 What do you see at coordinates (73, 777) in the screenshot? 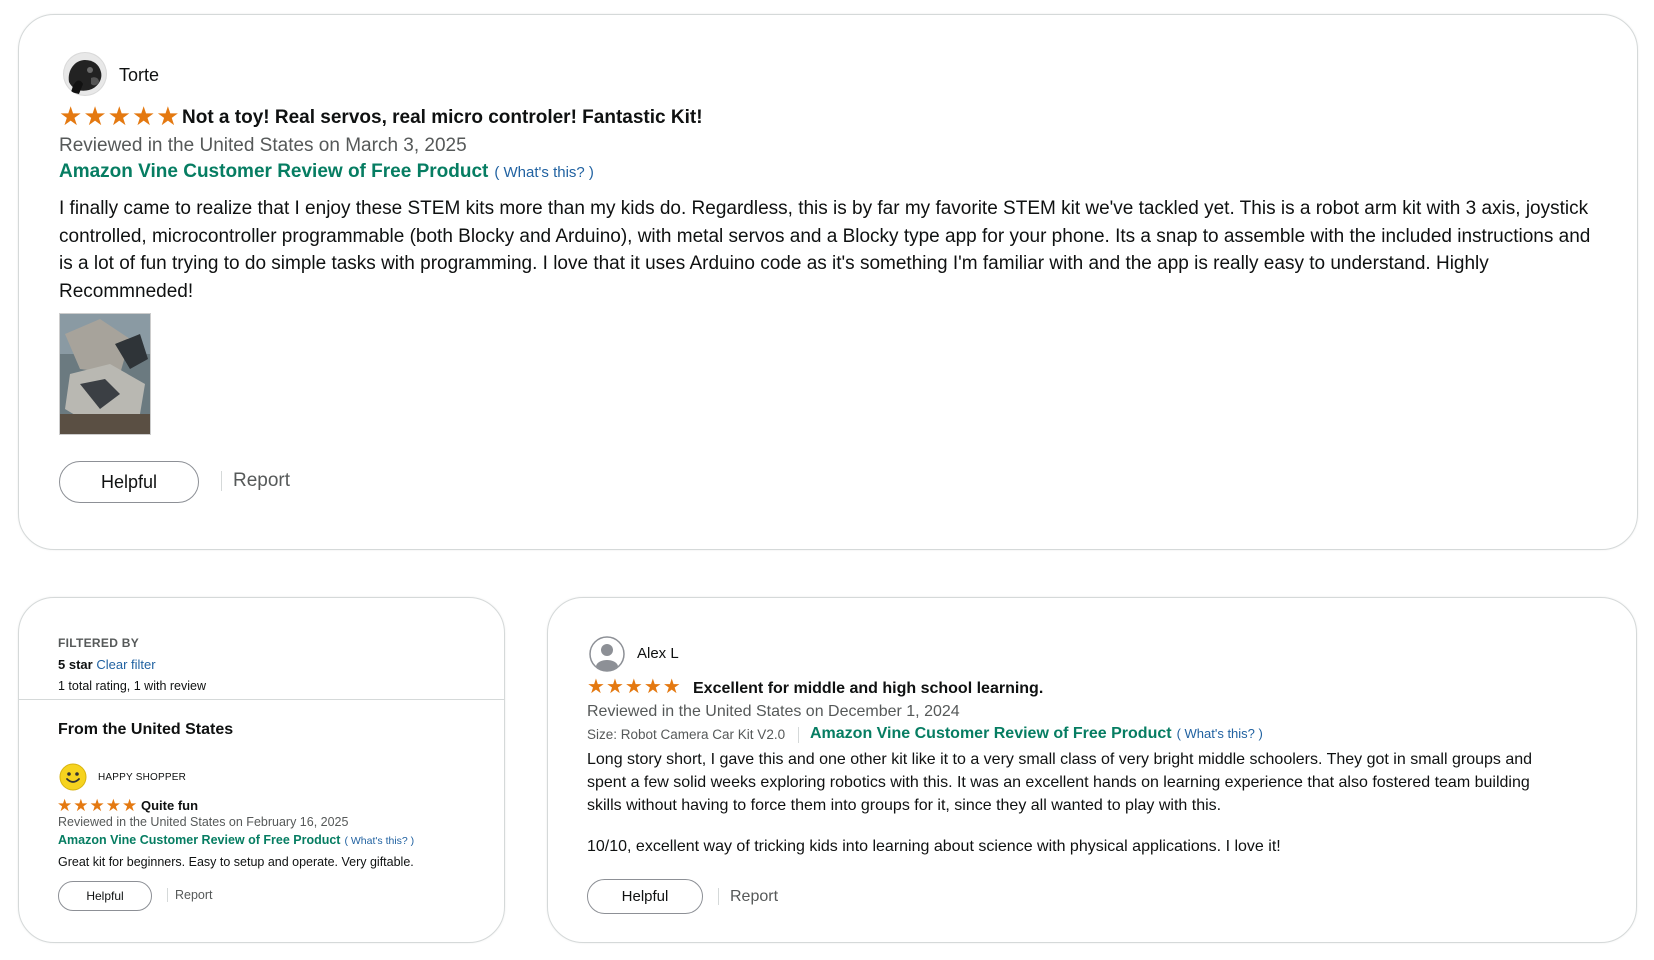
I see `smiley-avatar-icon` at bounding box center [73, 777].